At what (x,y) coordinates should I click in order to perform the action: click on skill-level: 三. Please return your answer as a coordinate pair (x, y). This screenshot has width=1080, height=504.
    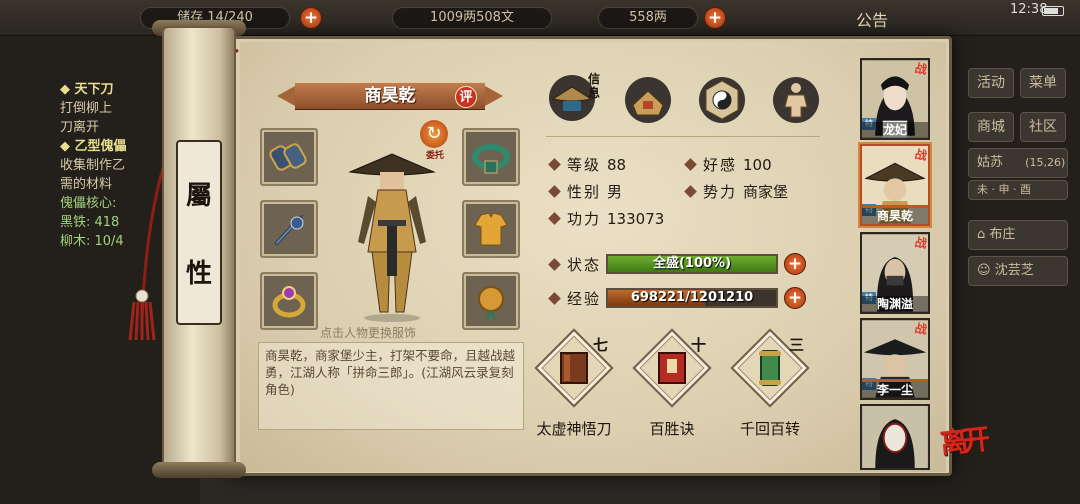
    Looking at the image, I should click on (796, 345).